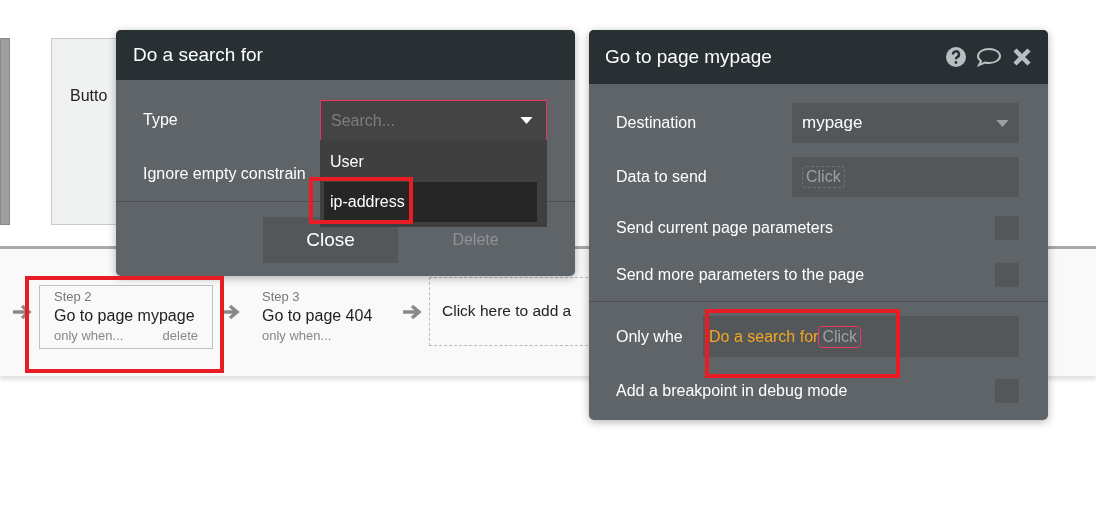 The height and width of the screenshot is (529, 1096). What do you see at coordinates (281, 296) in the screenshot?
I see `step-number: Step 3` at bounding box center [281, 296].